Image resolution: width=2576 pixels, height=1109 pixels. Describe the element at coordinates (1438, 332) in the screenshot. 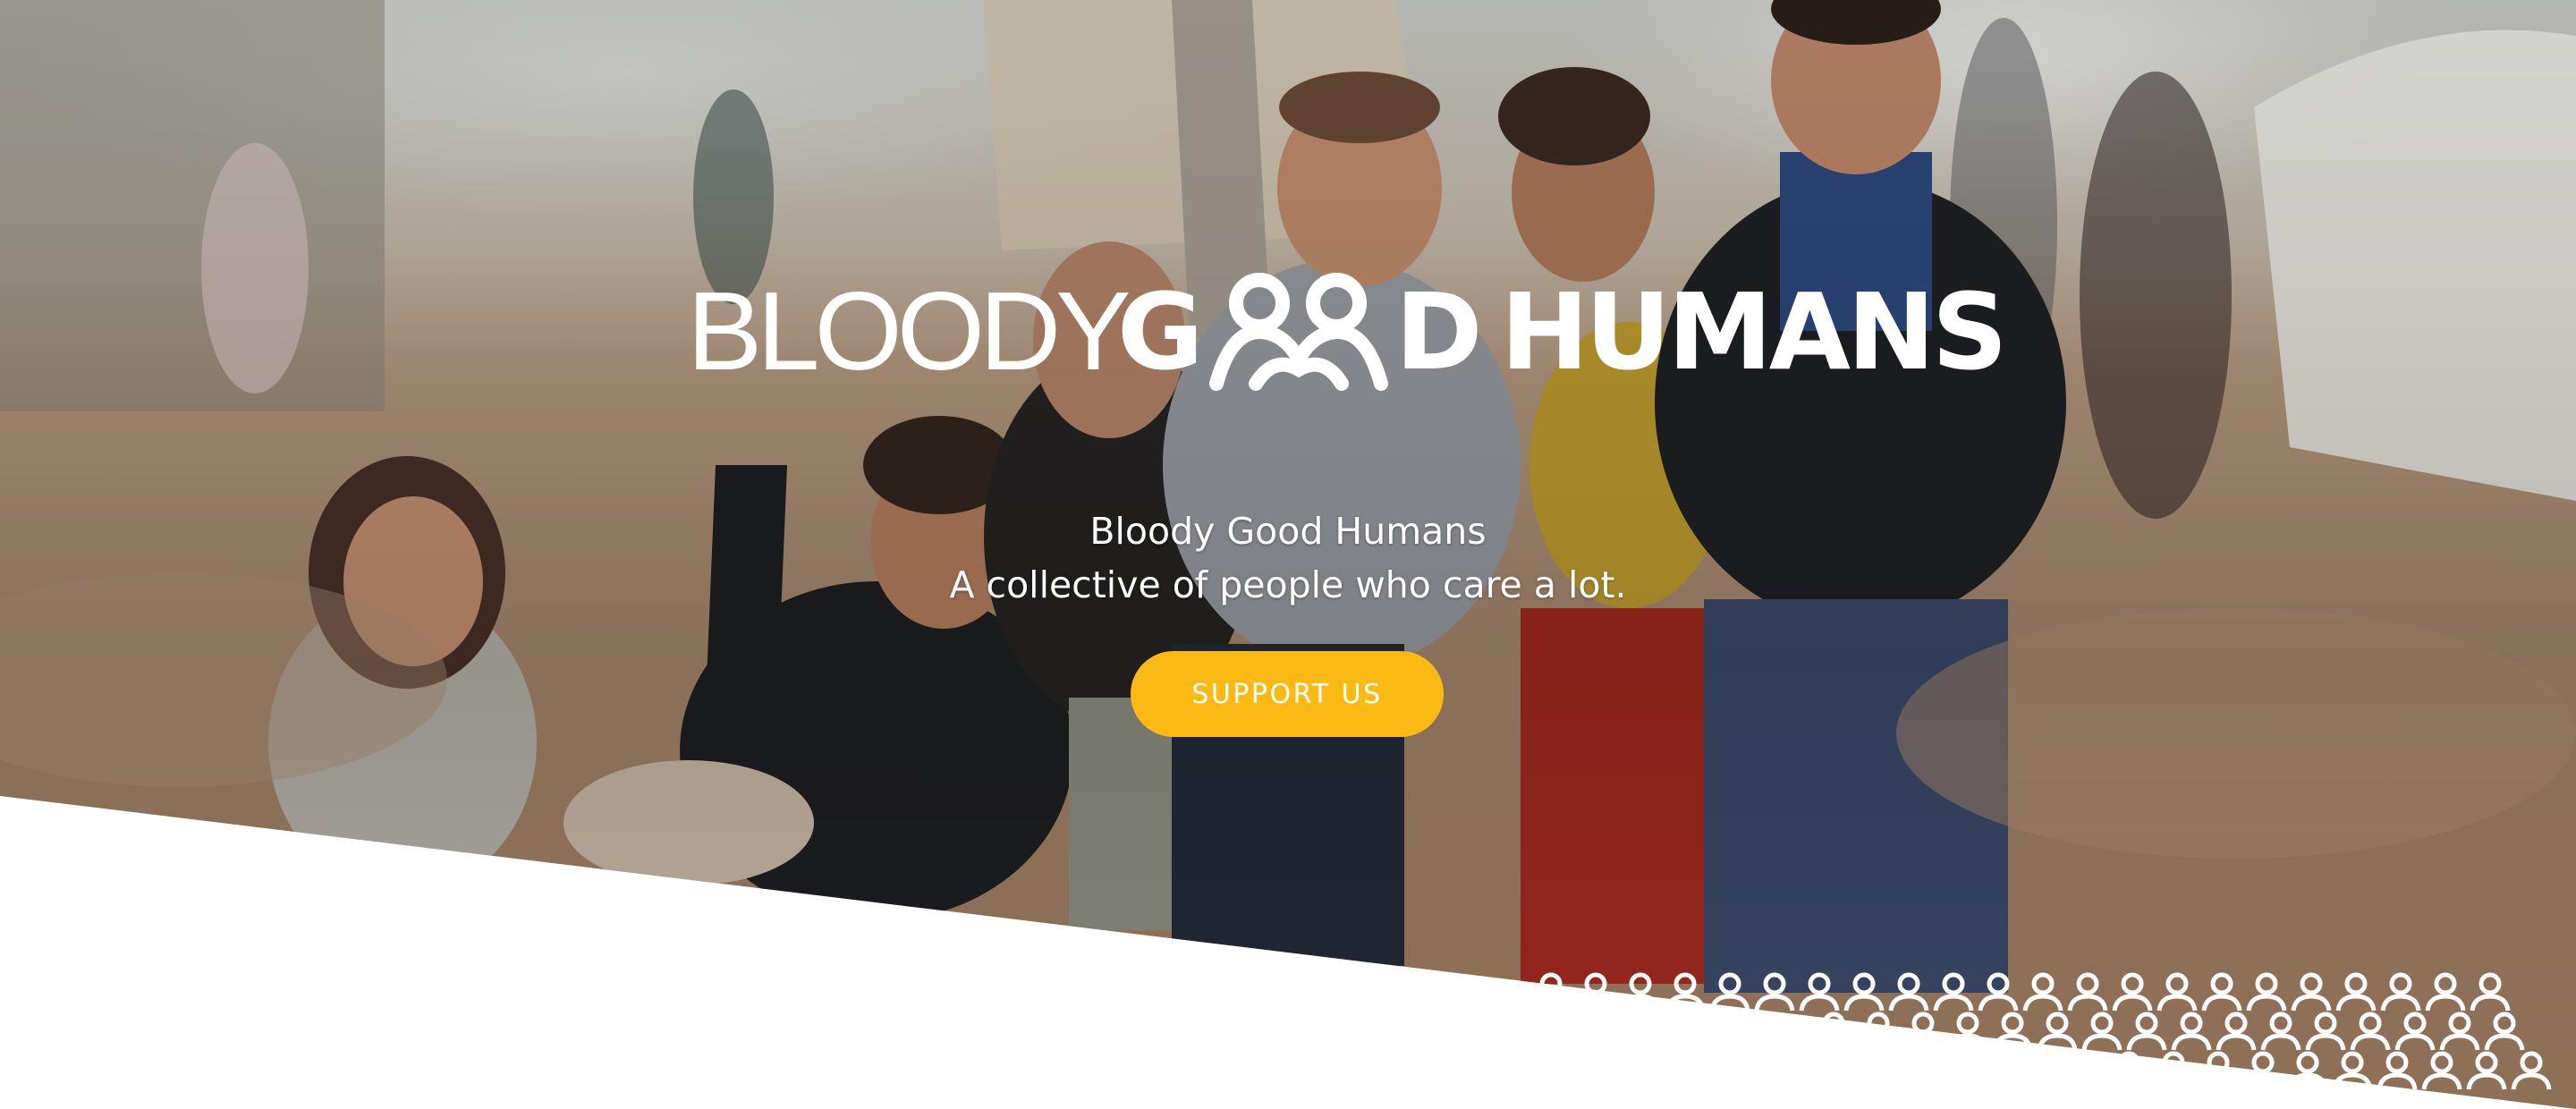

I see `logo-letter-d: D` at that location.